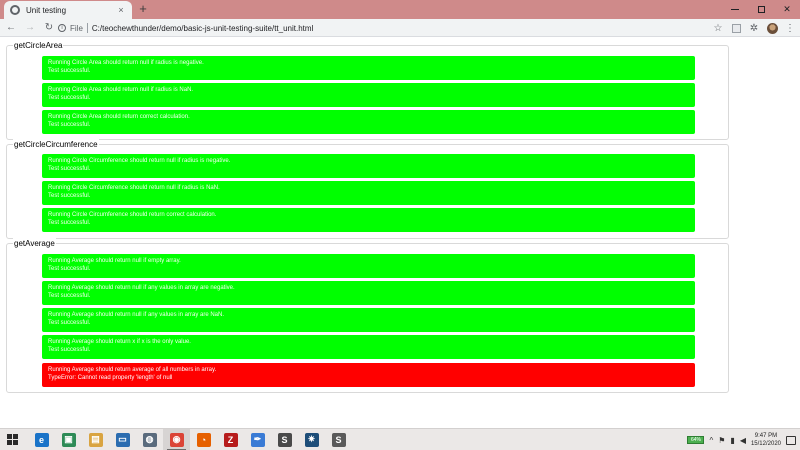  What do you see at coordinates (46, 10) in the screenshot?
I see `tab-title: Unit testing` at bounding box center [46, 10].